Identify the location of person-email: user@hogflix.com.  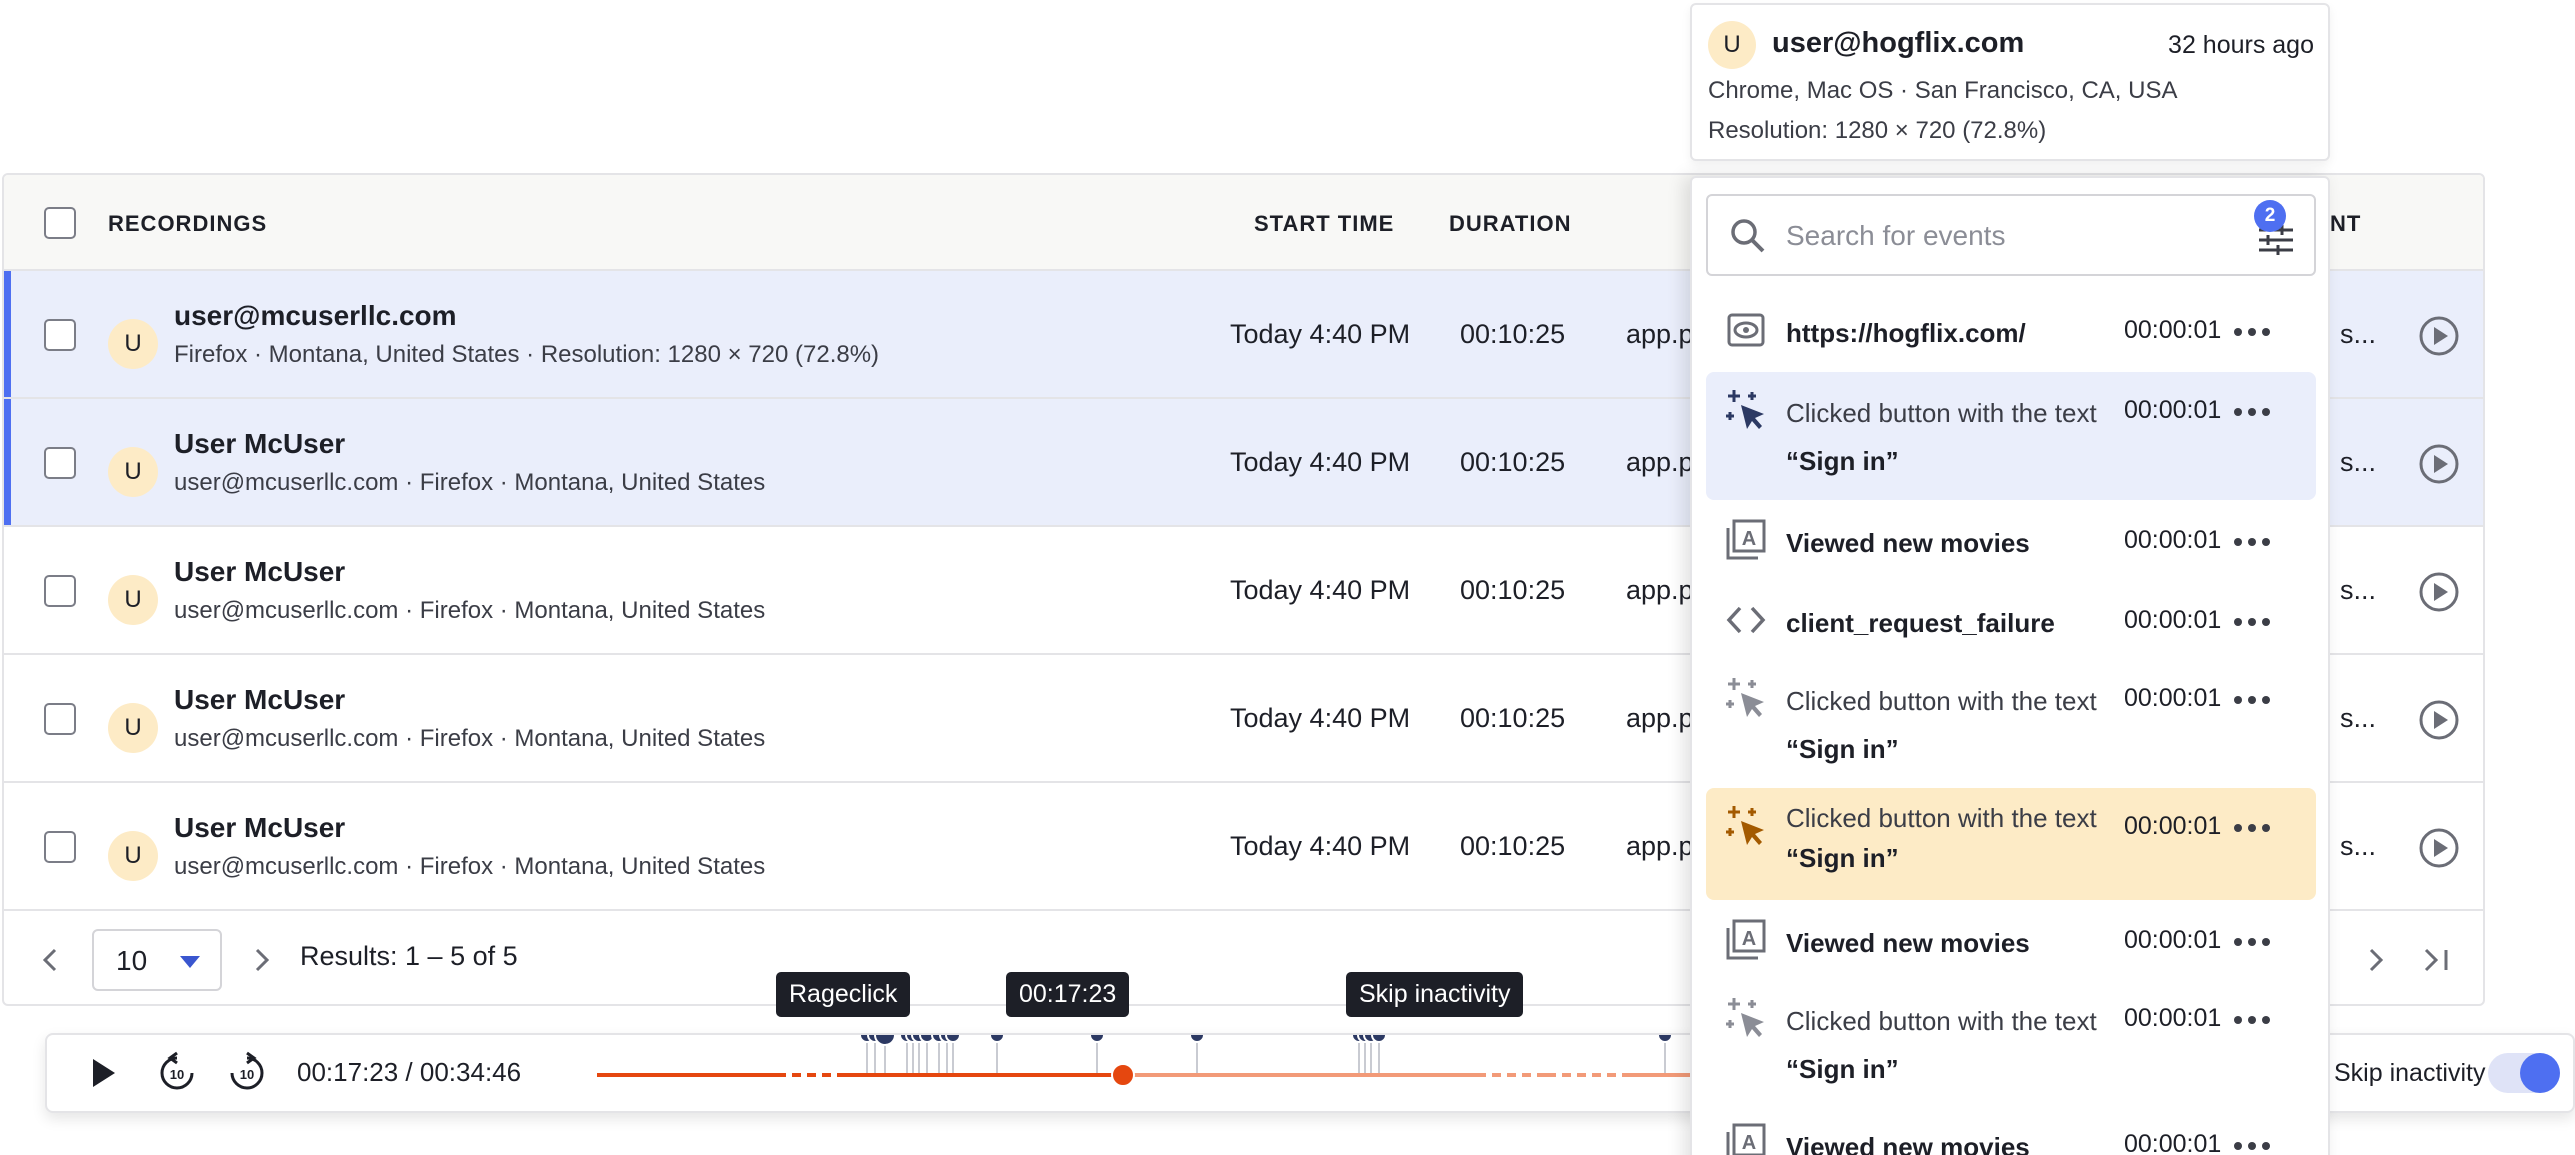
(1898, 43).